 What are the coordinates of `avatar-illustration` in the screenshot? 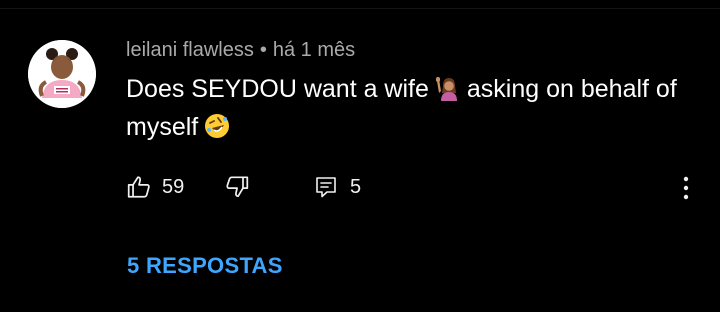 It's located at (62, 74).